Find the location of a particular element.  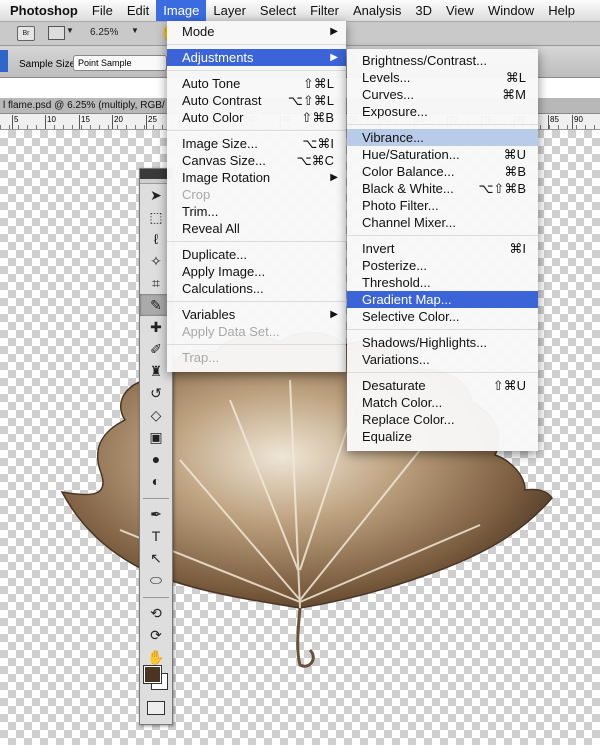

hand-tool-icon: ✋ is located at coordinates (156, 657).